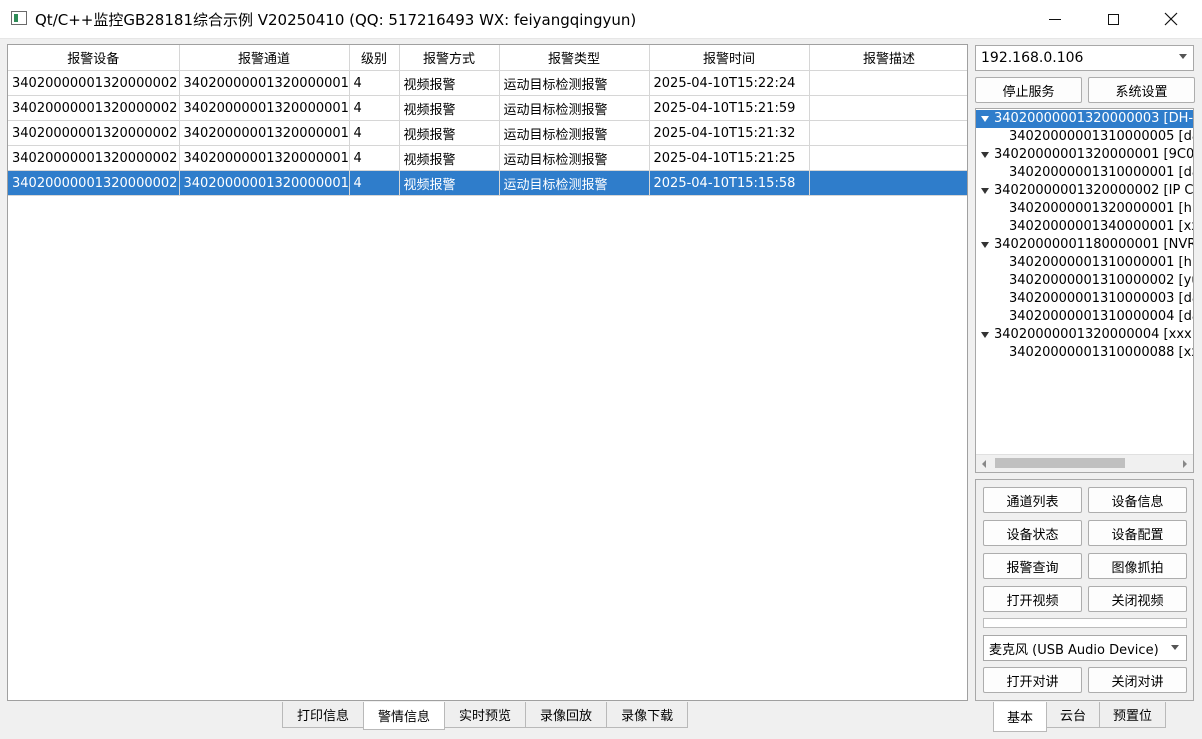 The width and height of the screenshot is (1202, 739). Describe the element at coordinates (1137, 533) in the screenshot. I see `device-config-button: 设备配置` at that location.